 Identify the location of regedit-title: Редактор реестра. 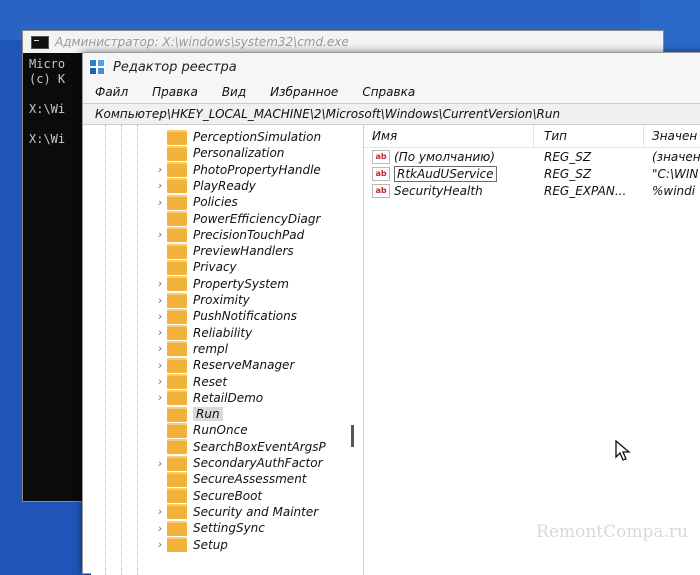
(175, 67).